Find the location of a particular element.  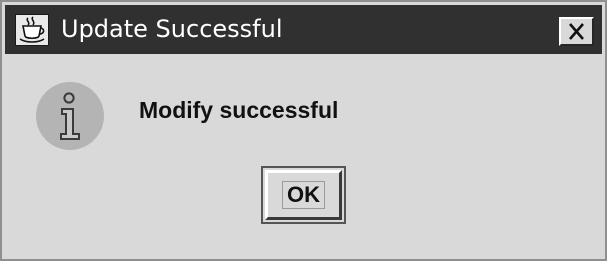

close-button is located at coordinates (576, 31).